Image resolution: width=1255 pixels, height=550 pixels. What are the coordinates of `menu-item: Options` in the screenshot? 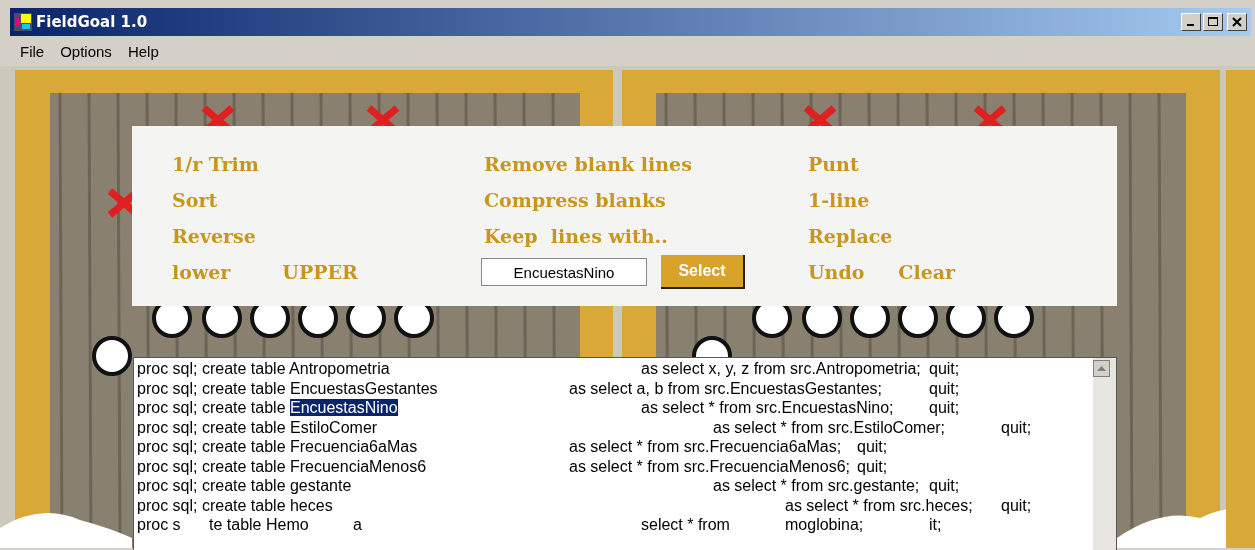 It's located at (86, 51).